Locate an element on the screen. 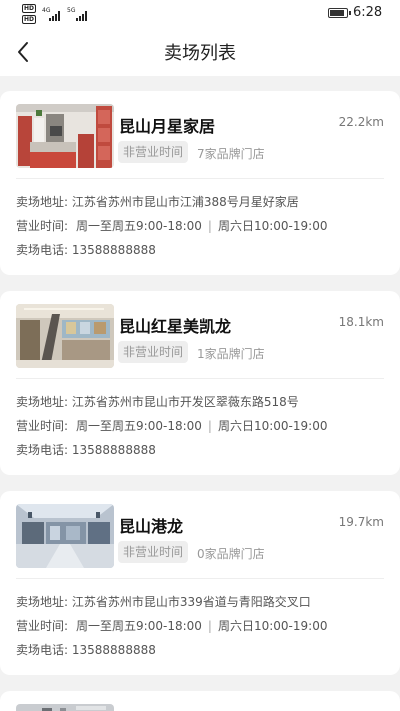 This screenshot has width=400, height=711. store-name: 昆山月星家居 is located at coordinates (167, 126).